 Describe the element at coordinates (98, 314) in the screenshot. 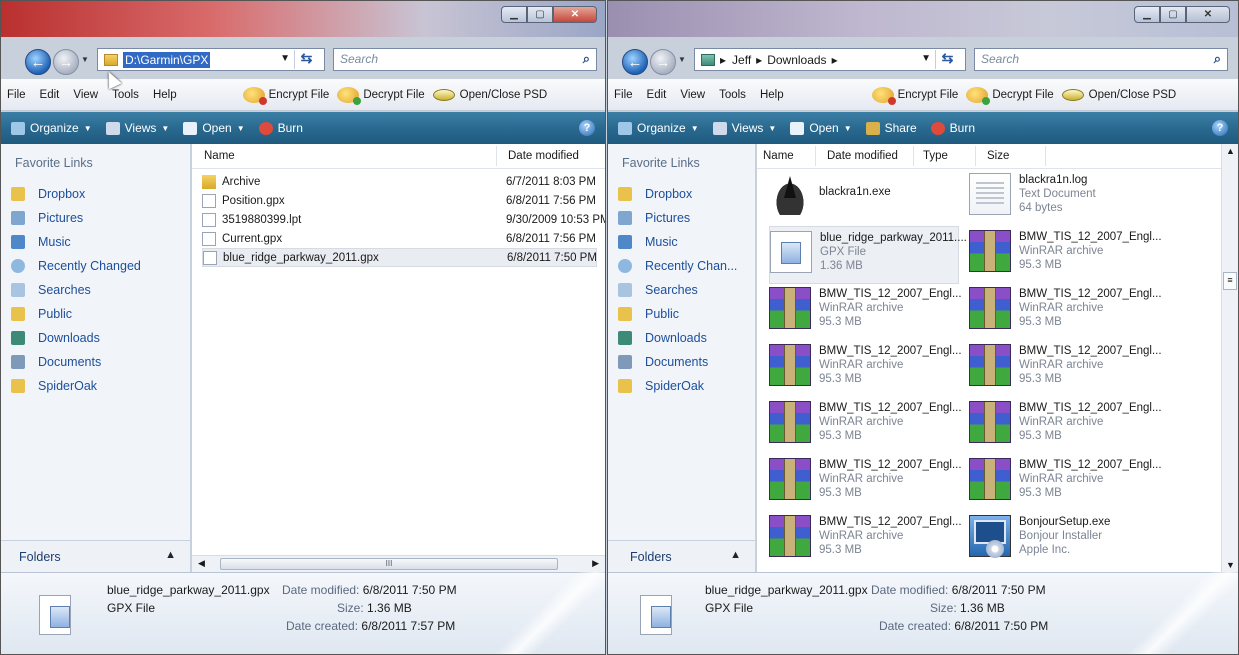

I see `favorite-public: Public` at that location.